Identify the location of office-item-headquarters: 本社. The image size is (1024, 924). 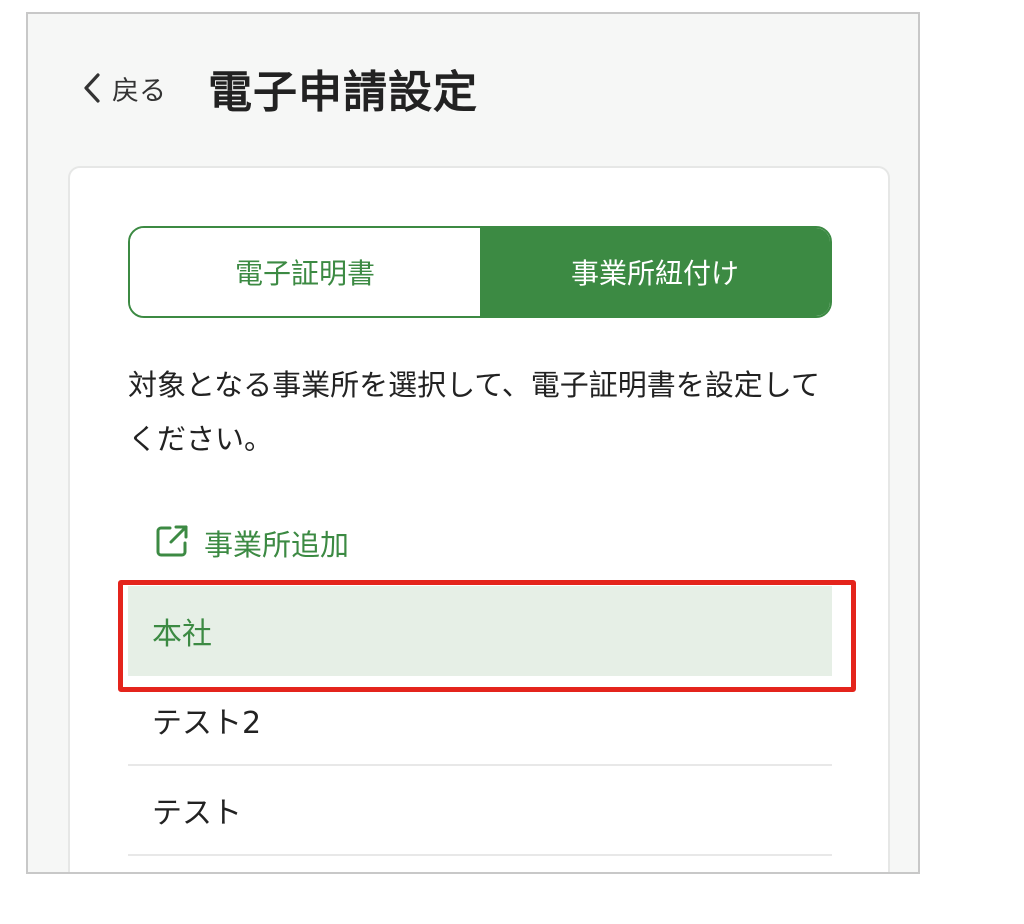
(480, 631).